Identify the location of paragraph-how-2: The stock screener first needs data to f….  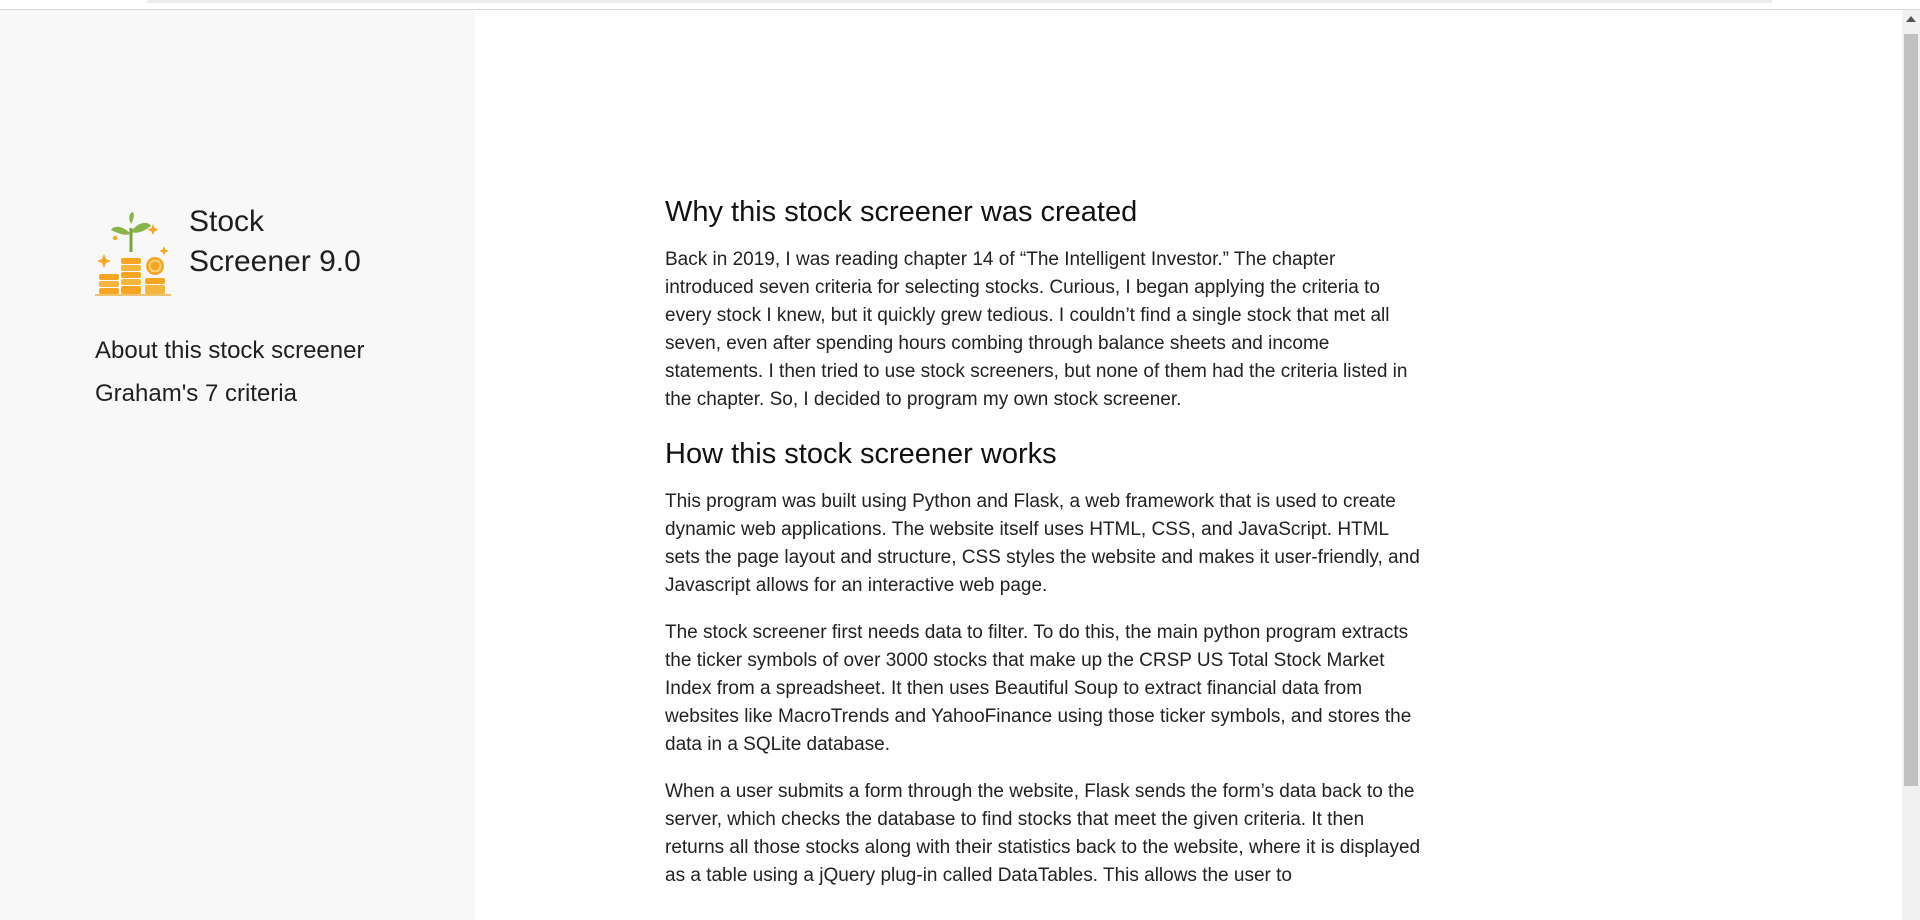
(1038, 688).